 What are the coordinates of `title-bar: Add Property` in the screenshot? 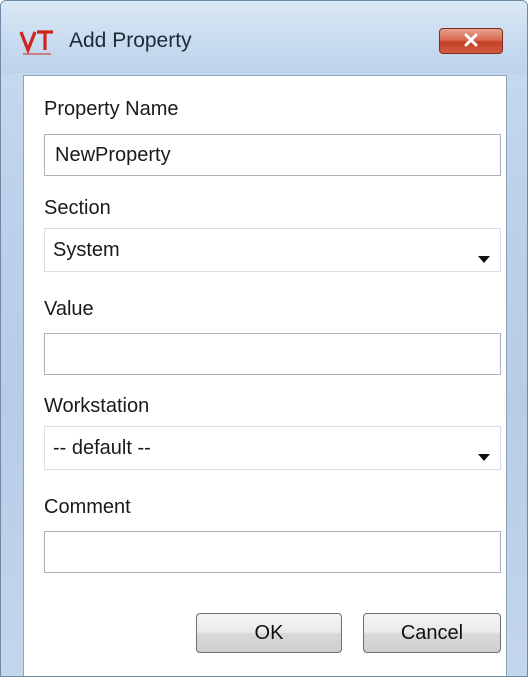 It's located at (264, 37).